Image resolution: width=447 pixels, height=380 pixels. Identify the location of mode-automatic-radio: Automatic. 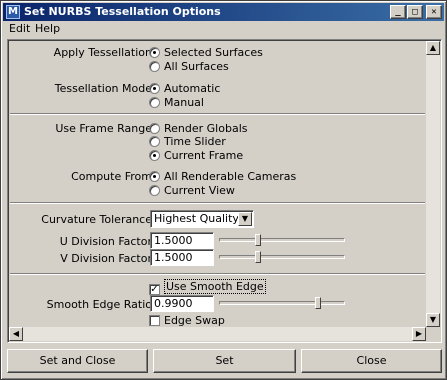
(184, 88).